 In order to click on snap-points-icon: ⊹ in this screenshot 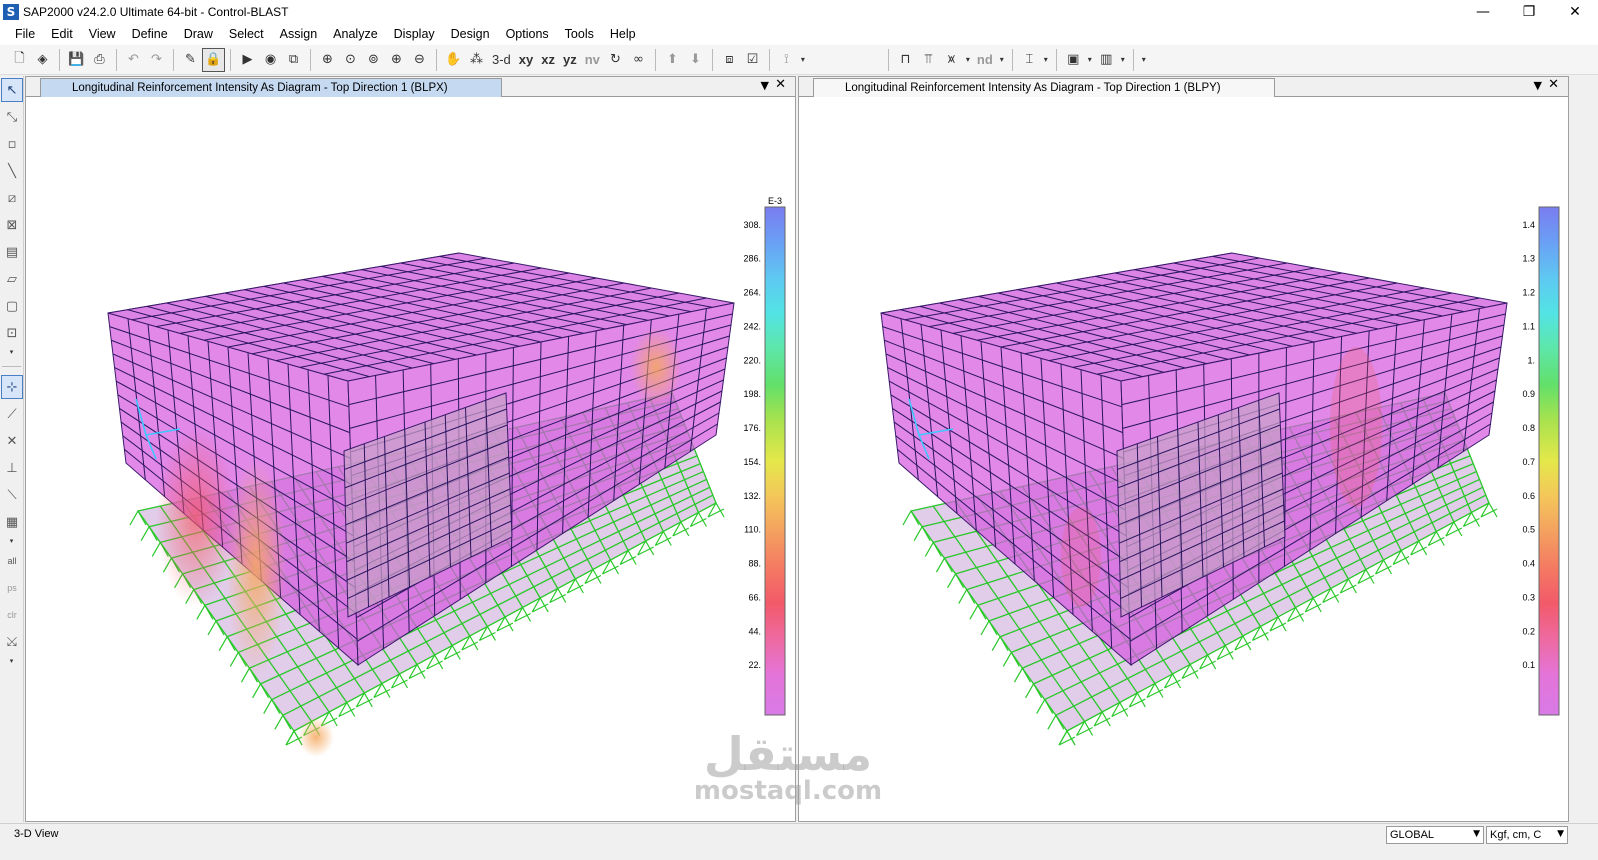, I will do `click(12, 387)`.